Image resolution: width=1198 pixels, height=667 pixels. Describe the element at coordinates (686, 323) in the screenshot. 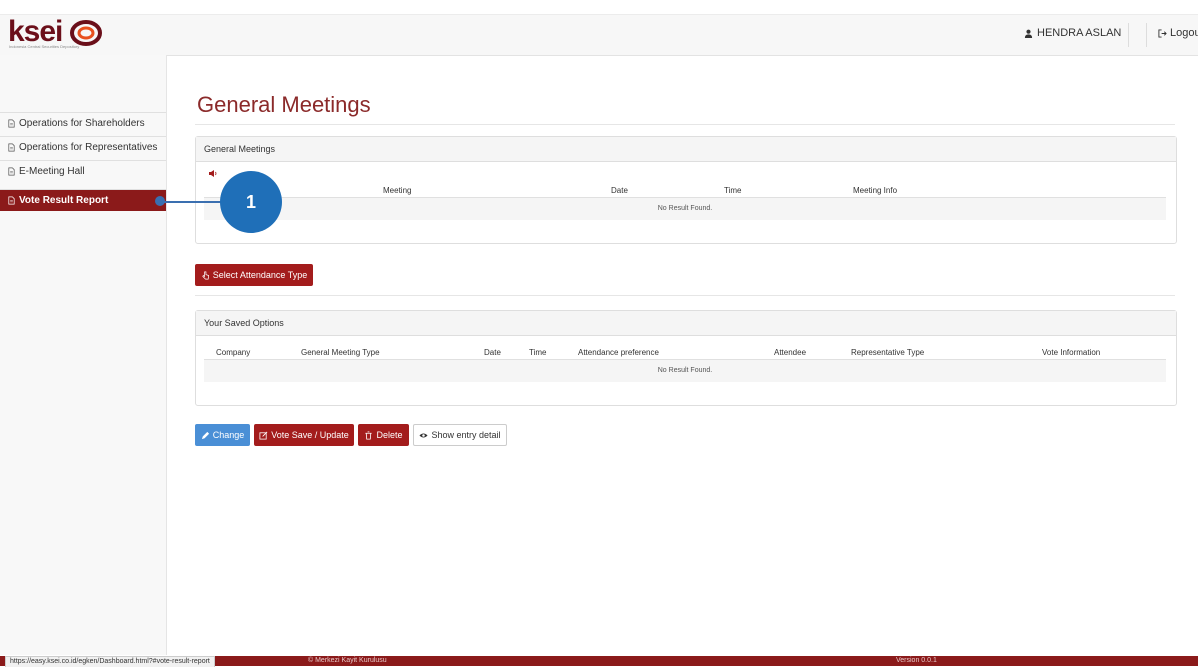

I see `panel-heading: Your Saved Options` at that location.